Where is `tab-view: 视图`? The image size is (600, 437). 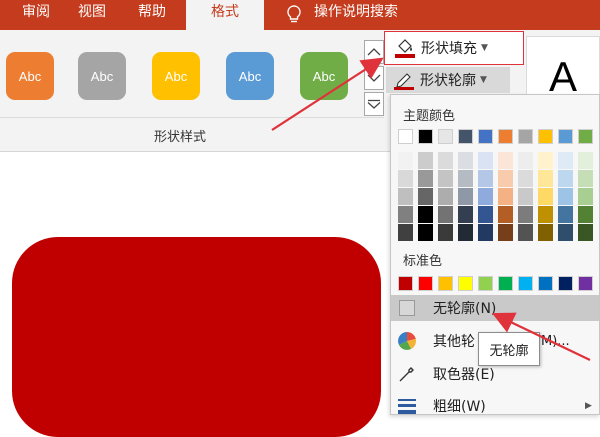 tab-view: 视图 is located at coordinates (92, 15).